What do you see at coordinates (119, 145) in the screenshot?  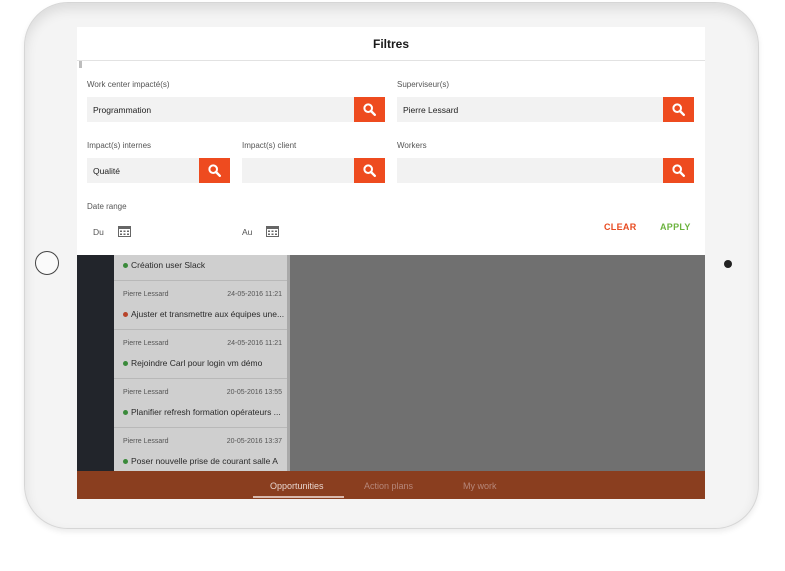 I see `impact-internes-label: Impact(s) internes` at bounding box center [119, 145].